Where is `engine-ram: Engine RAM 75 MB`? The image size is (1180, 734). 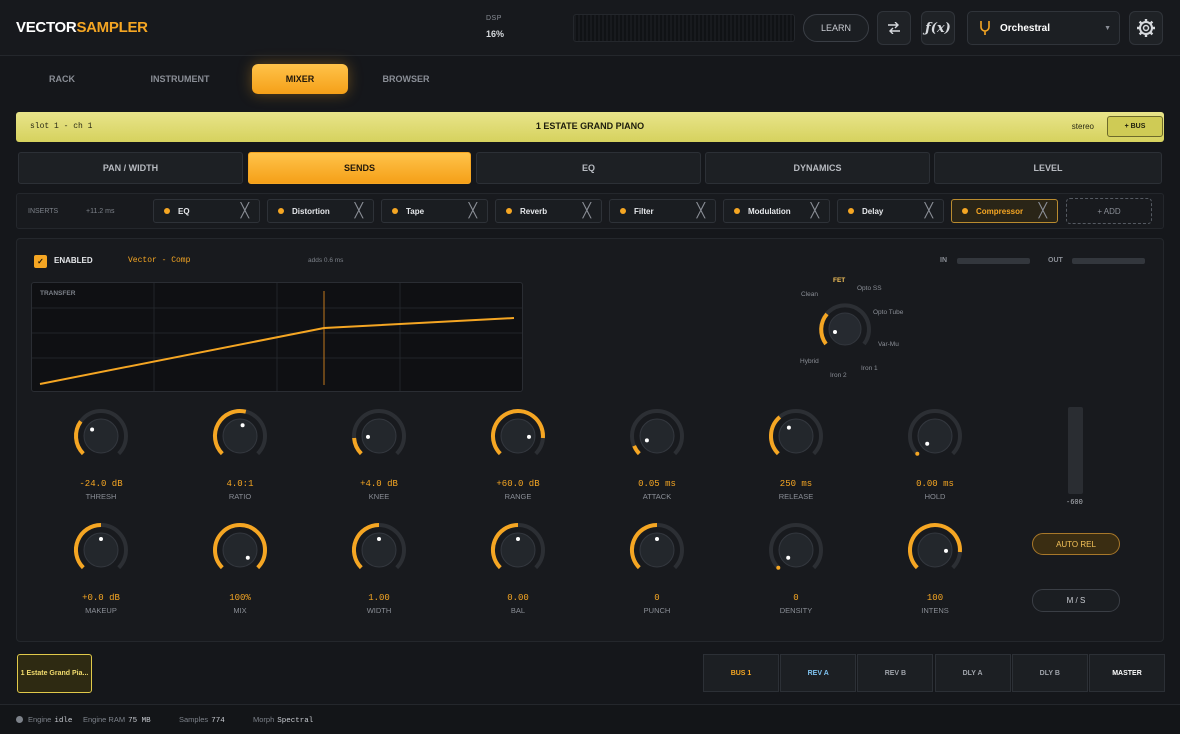 engine-ram: Engine RAM 75 MB is located at coordinates (117, 720).